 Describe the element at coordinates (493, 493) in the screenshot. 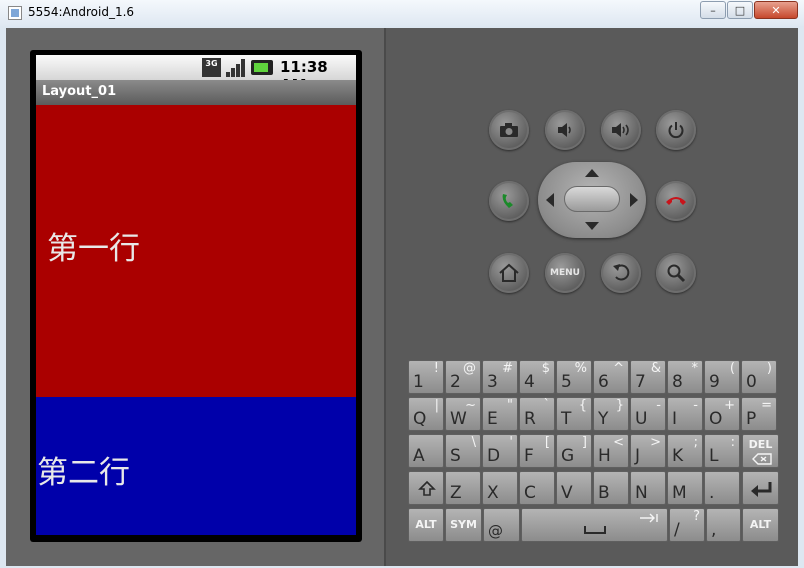

I see `key-main-label: X` at that location.